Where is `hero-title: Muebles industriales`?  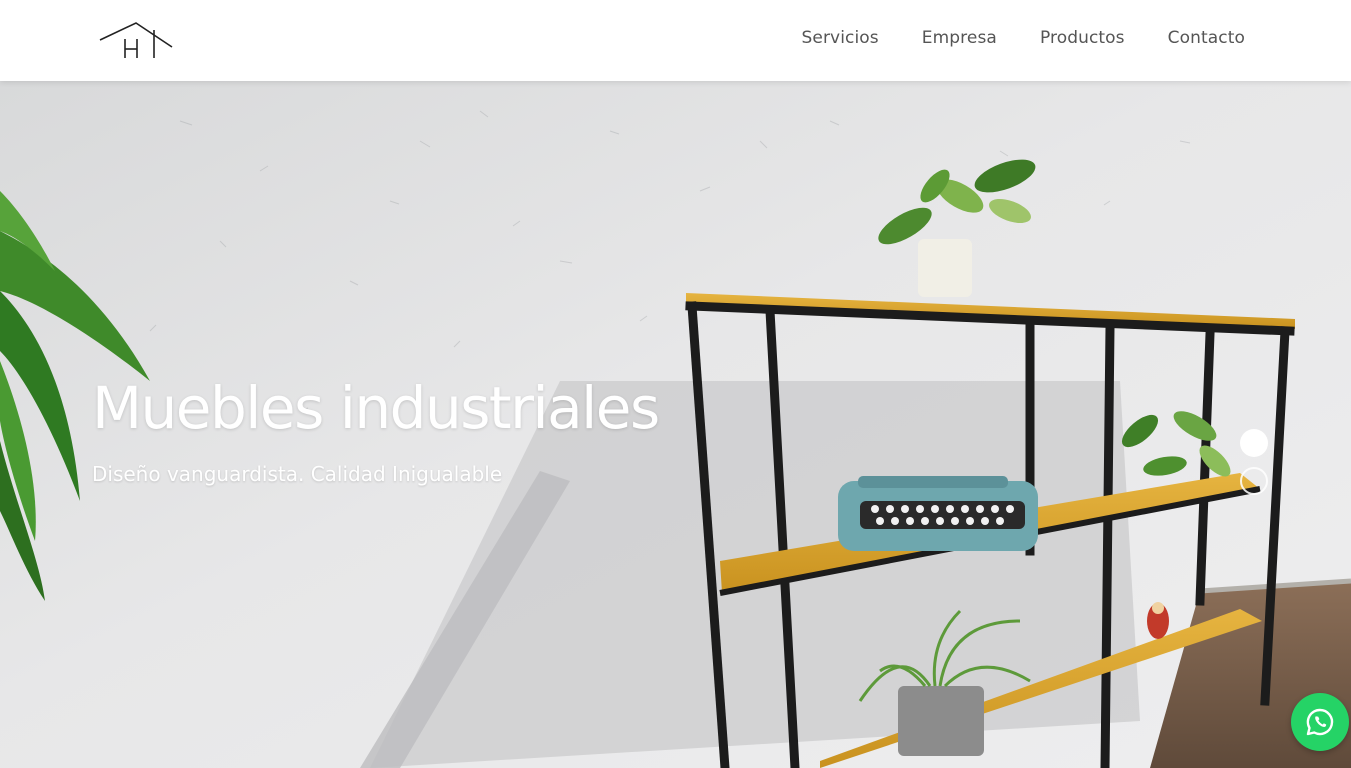
hero-title: Muebles industriales is located at coordinates (376, 408).